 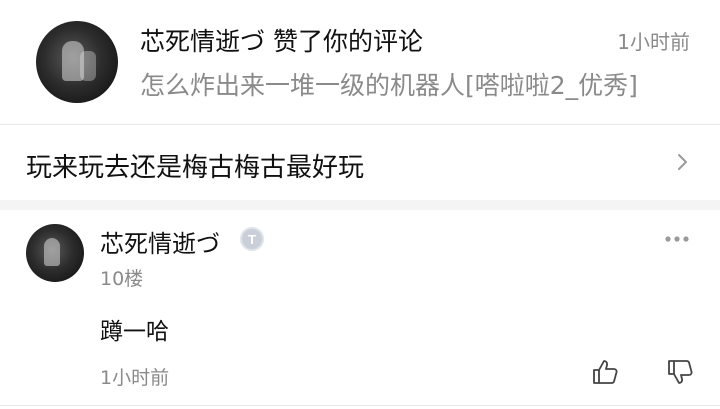 What do you see at coordinates (52, 252) in the screenshot?
I see `avatar-figure` at bounding box center [52, 252].